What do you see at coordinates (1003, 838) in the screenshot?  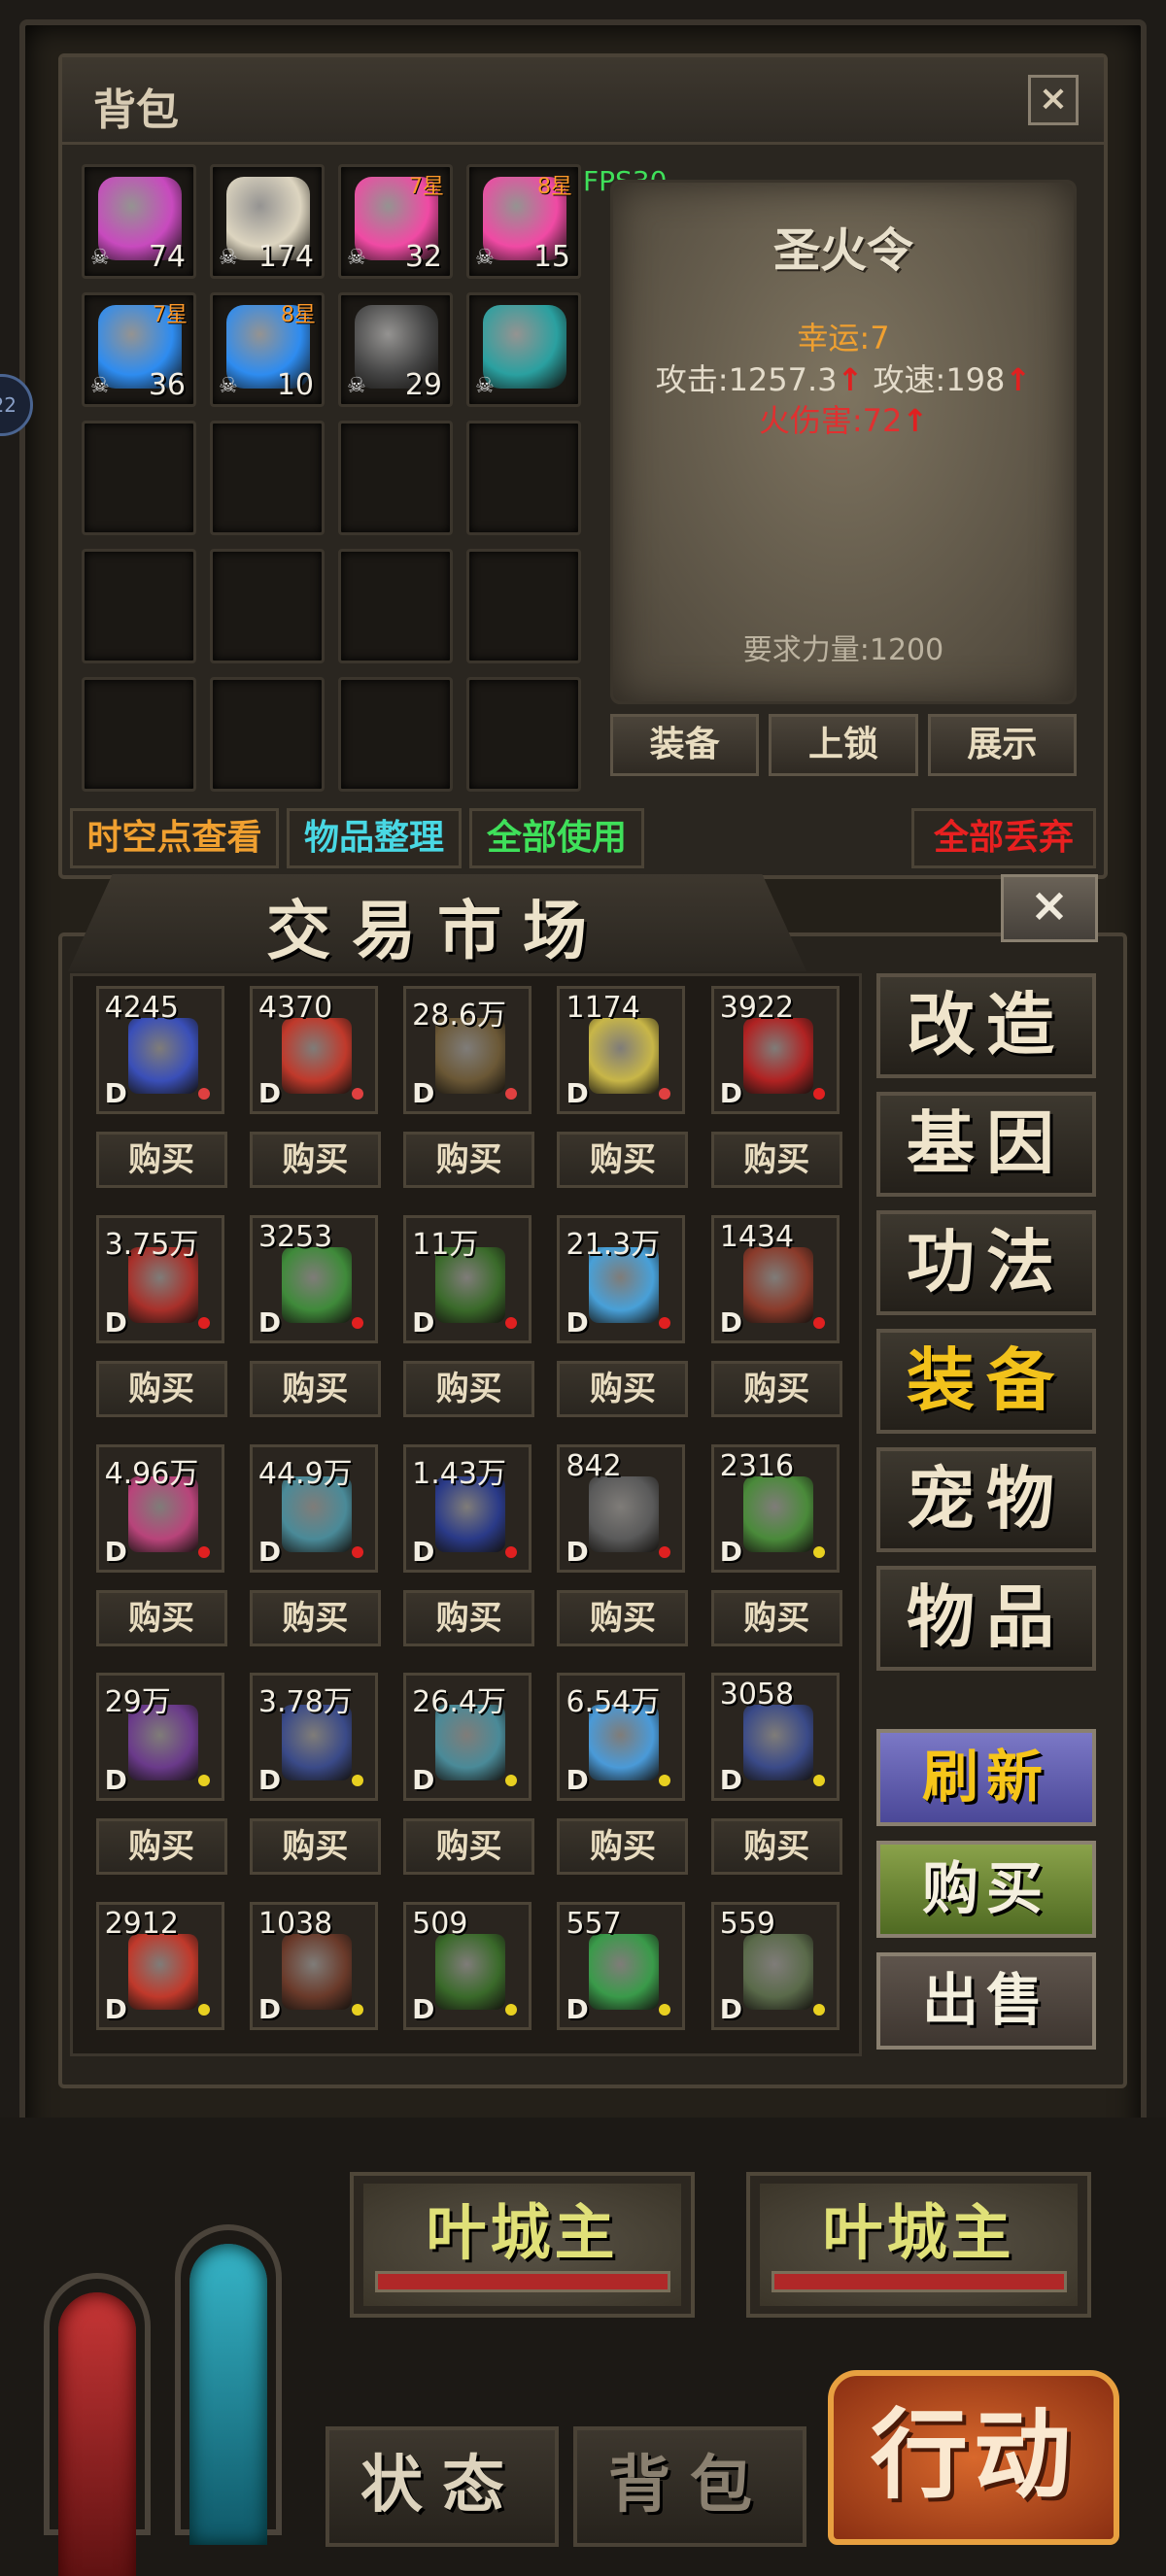 I see `discard-all-button: 全部丢弃` at bounding box center [1003, 838].